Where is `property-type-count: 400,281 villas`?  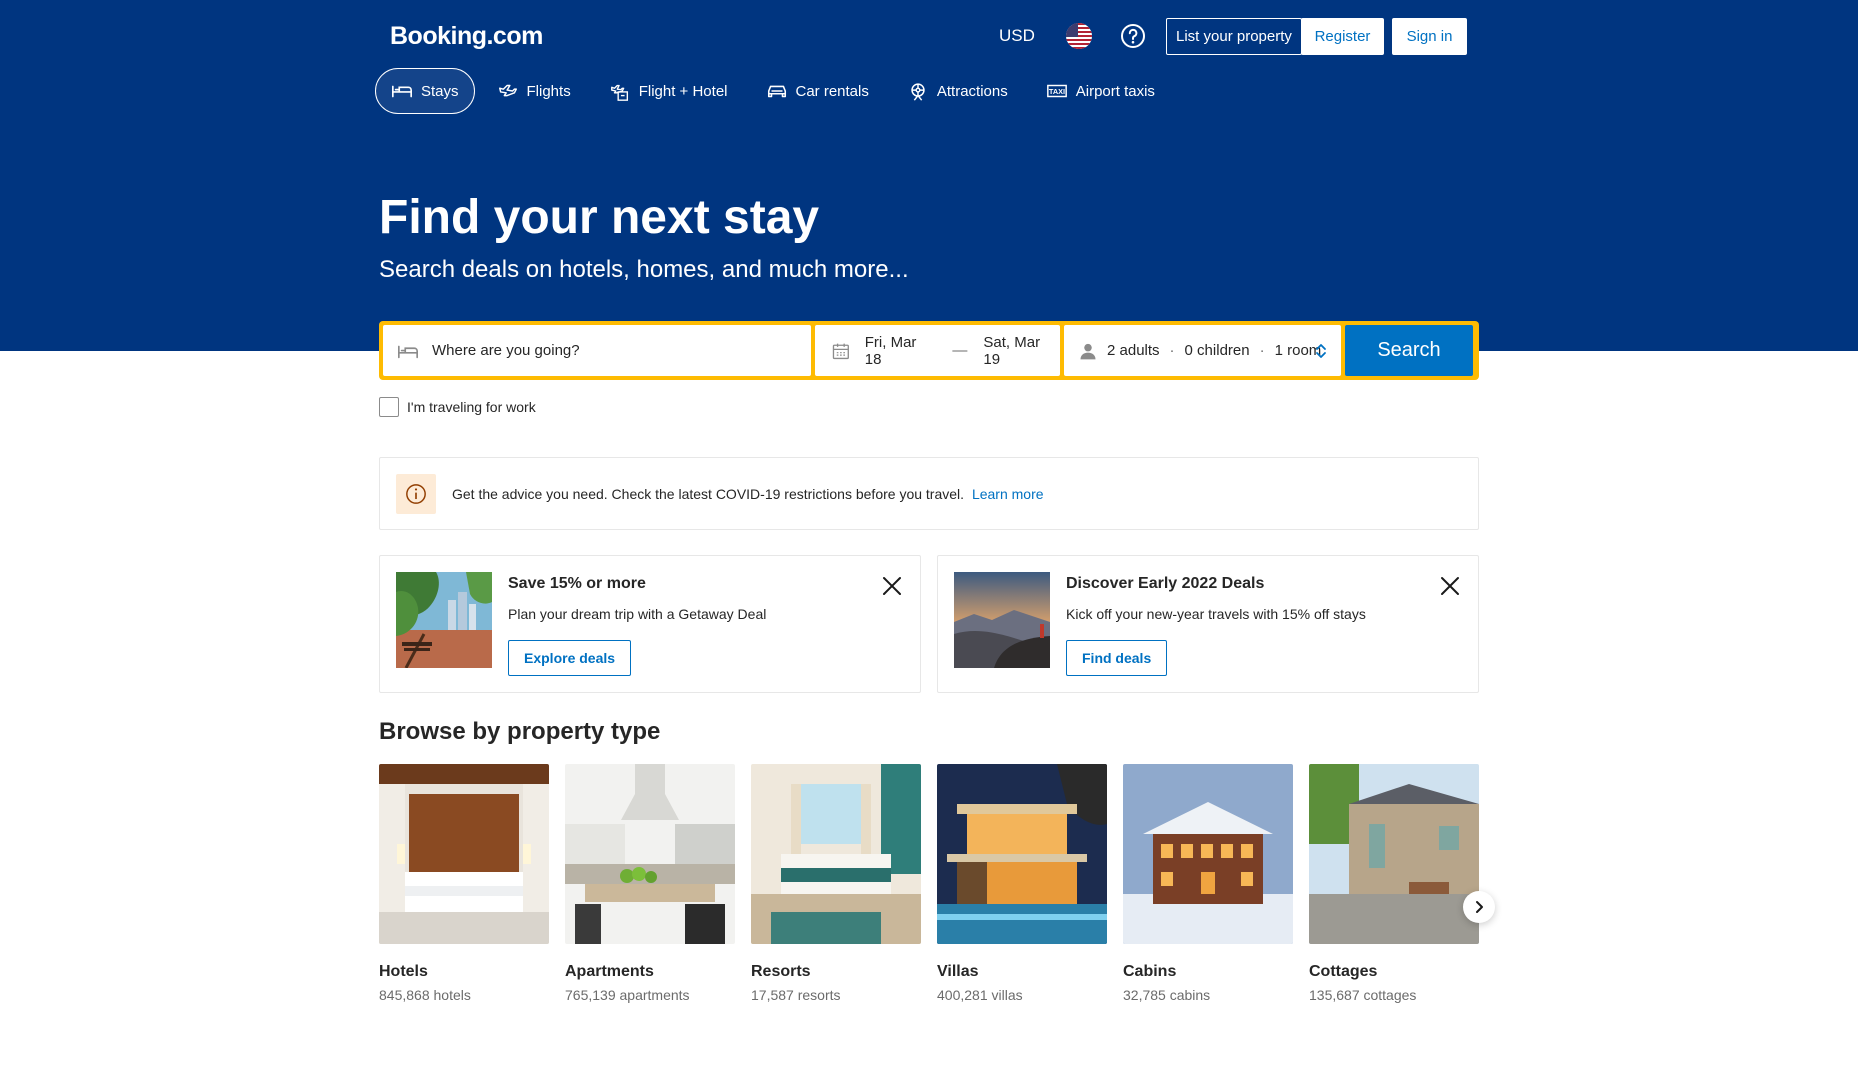 property-type-count: 400,281 villas is located at coordinates (980, 995).